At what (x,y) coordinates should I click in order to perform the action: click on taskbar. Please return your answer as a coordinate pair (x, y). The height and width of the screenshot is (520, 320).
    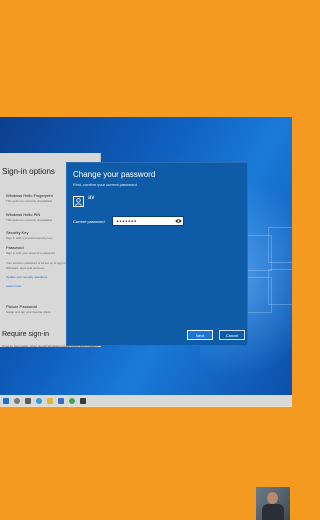
    Looking at the image, I should click on (146, 400).